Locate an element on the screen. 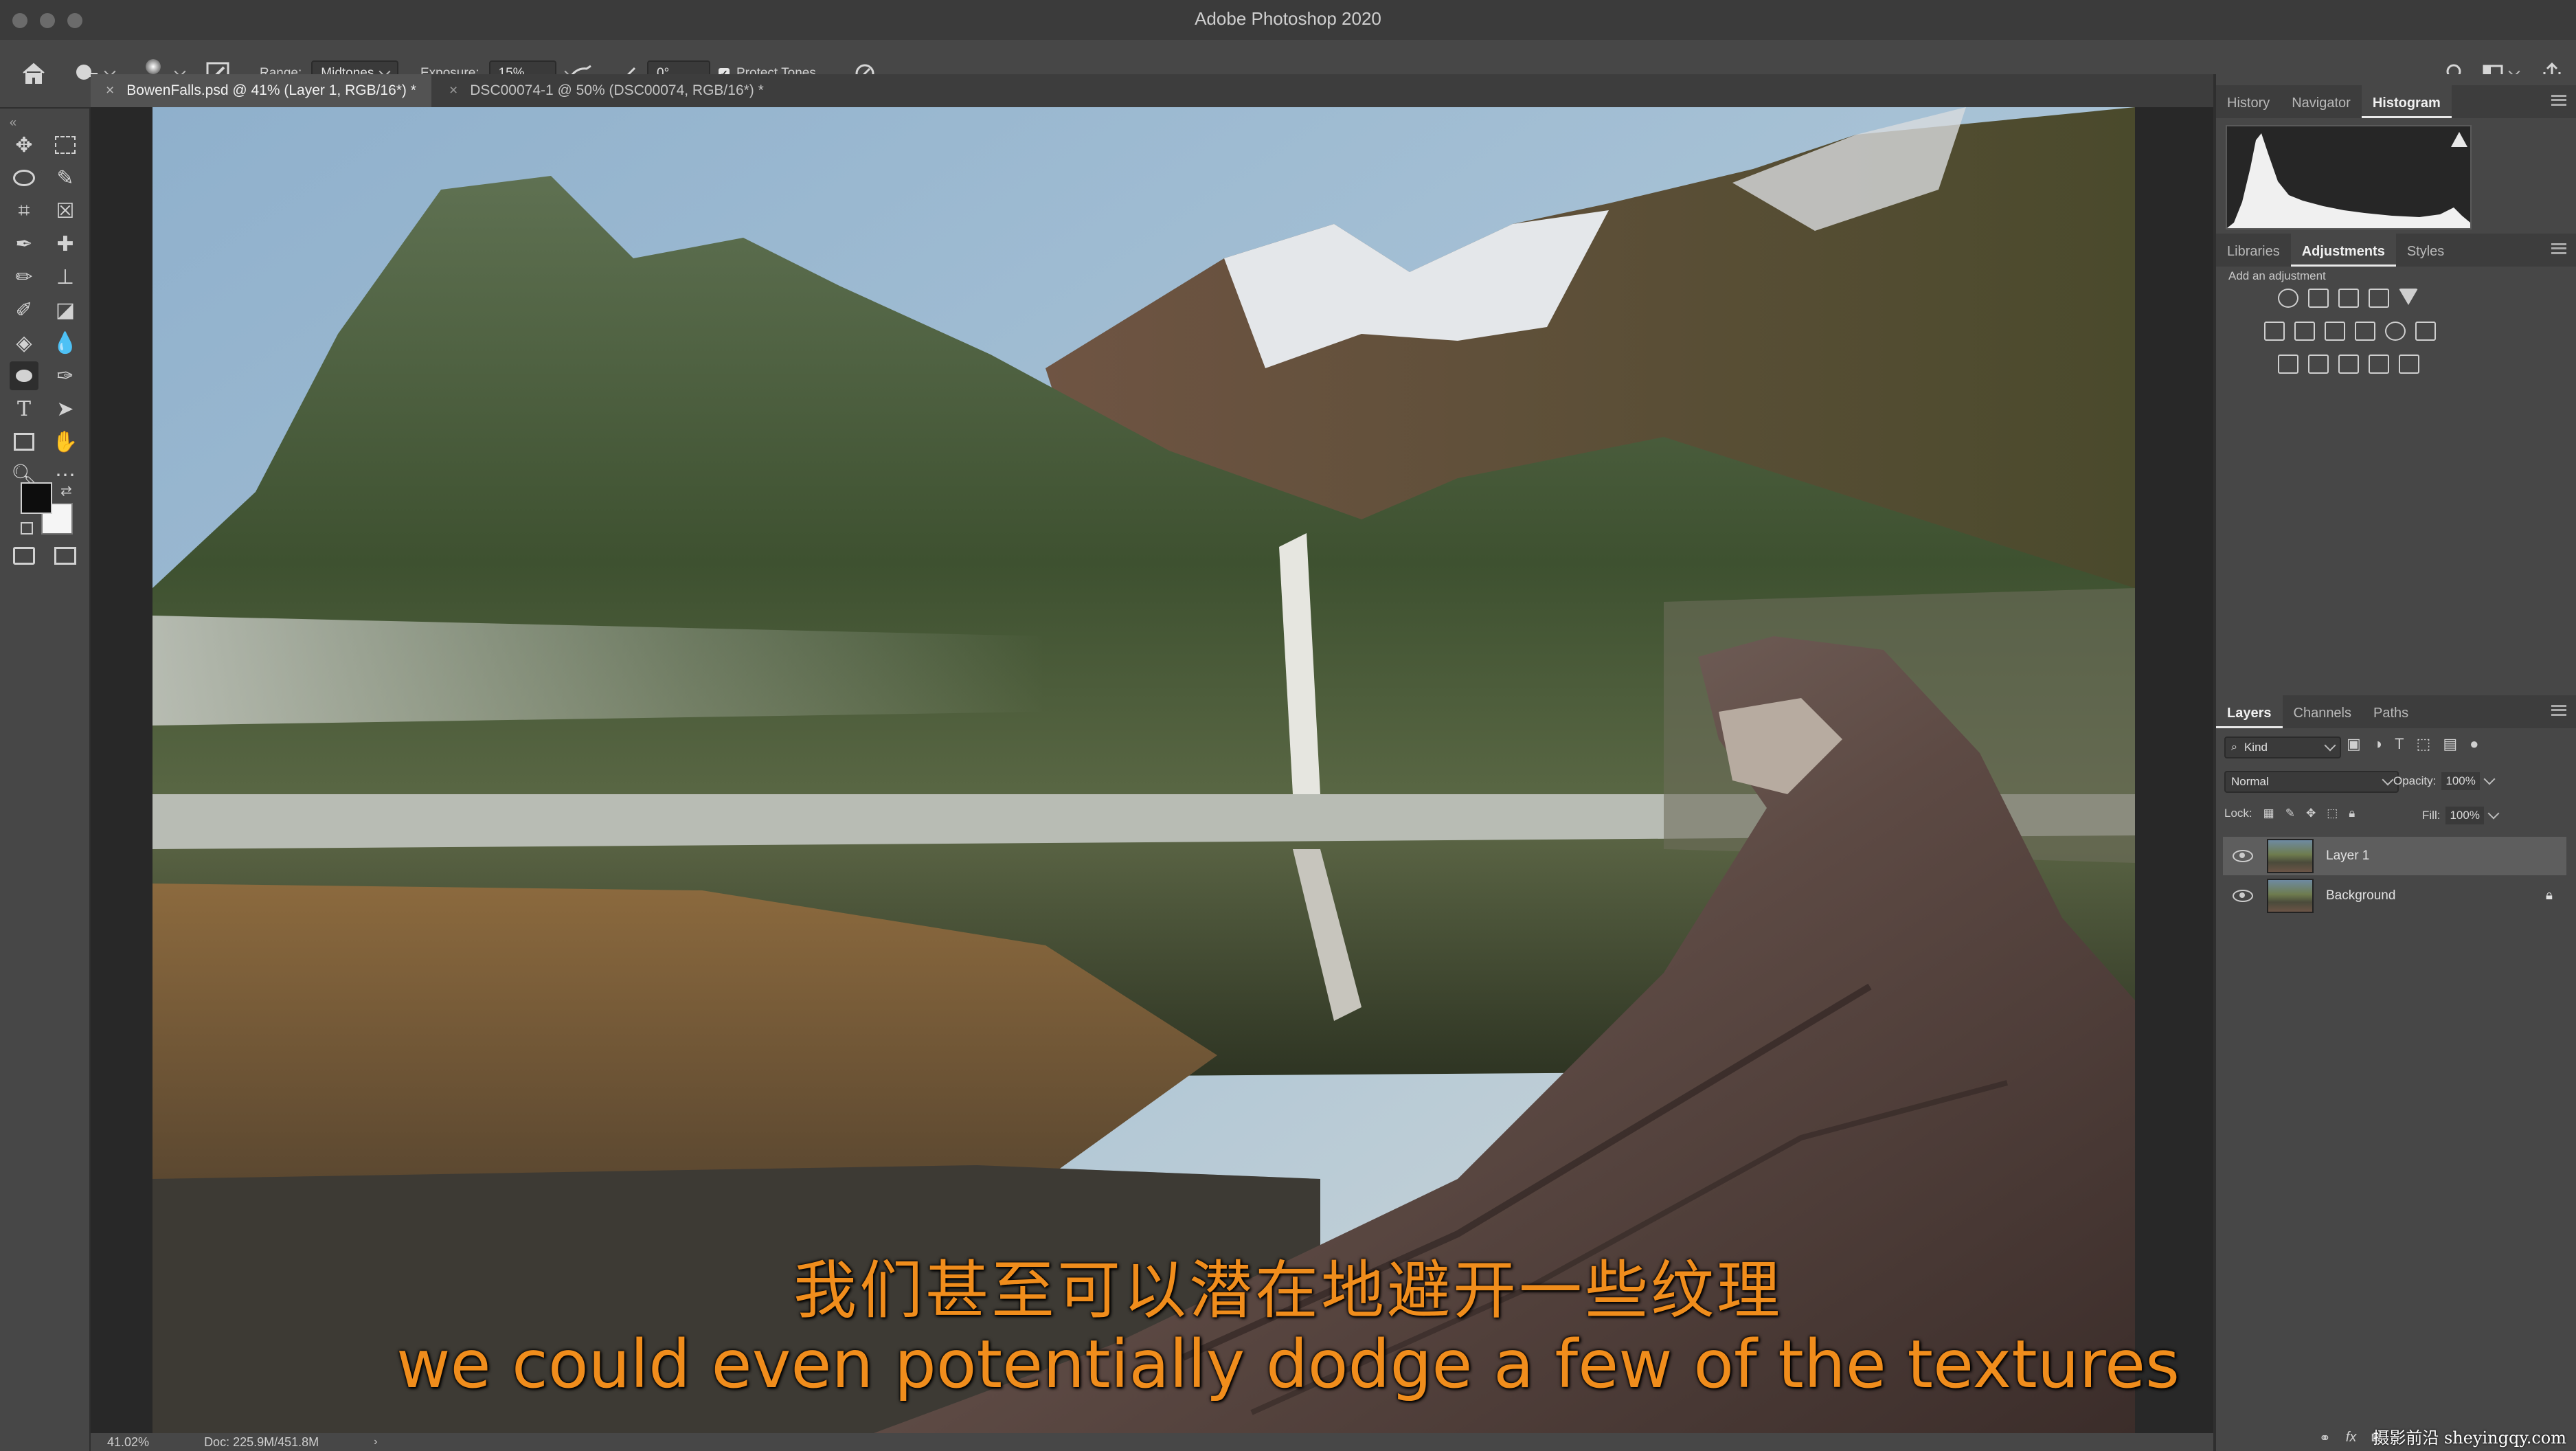 This screenshot has height=1451, width=2576. quick-selection-tool-icon: ✎ is located at coordinates (65, 178).